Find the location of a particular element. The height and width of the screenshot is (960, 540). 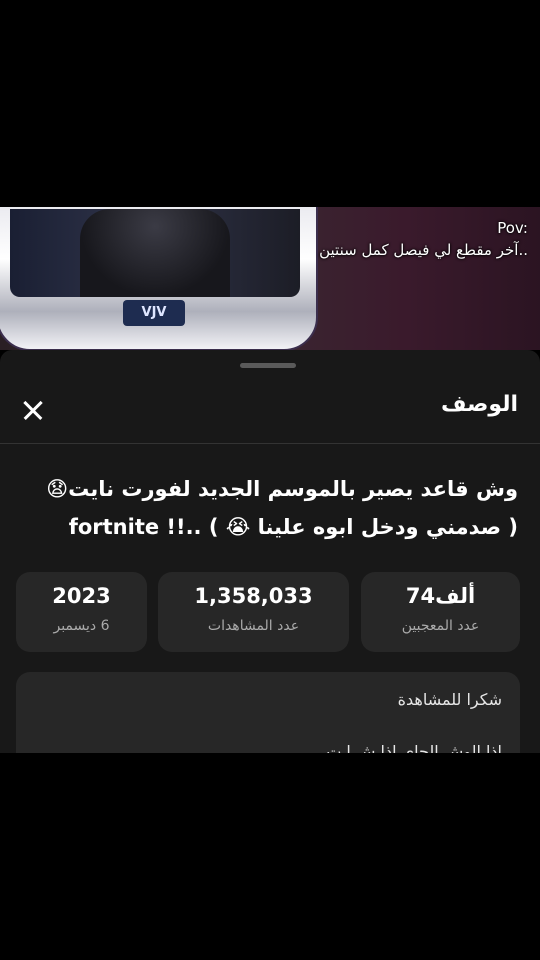

likes-count: 74ألف is located at coordinates (440, 596).